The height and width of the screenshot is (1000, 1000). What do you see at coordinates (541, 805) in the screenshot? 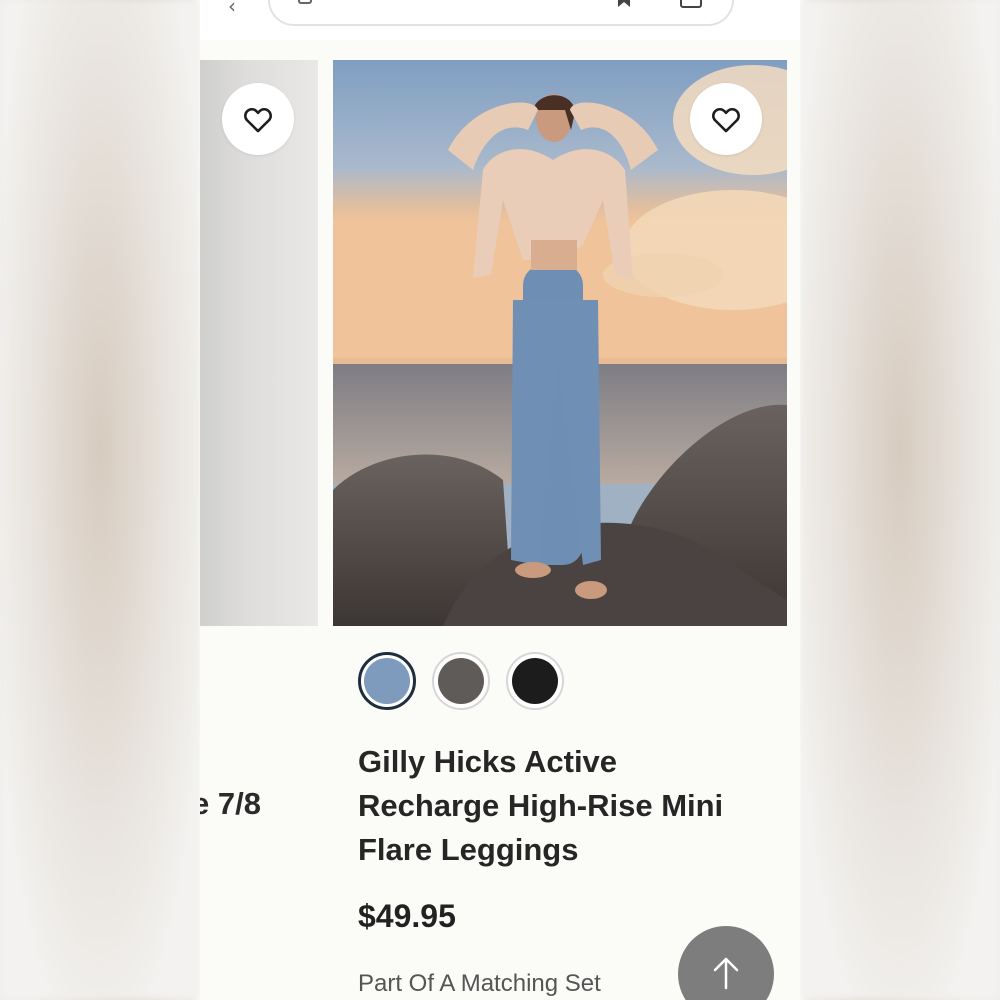
I see `product-title-line: Recharge High-Rise Mini` at bounding box center [541, 805].